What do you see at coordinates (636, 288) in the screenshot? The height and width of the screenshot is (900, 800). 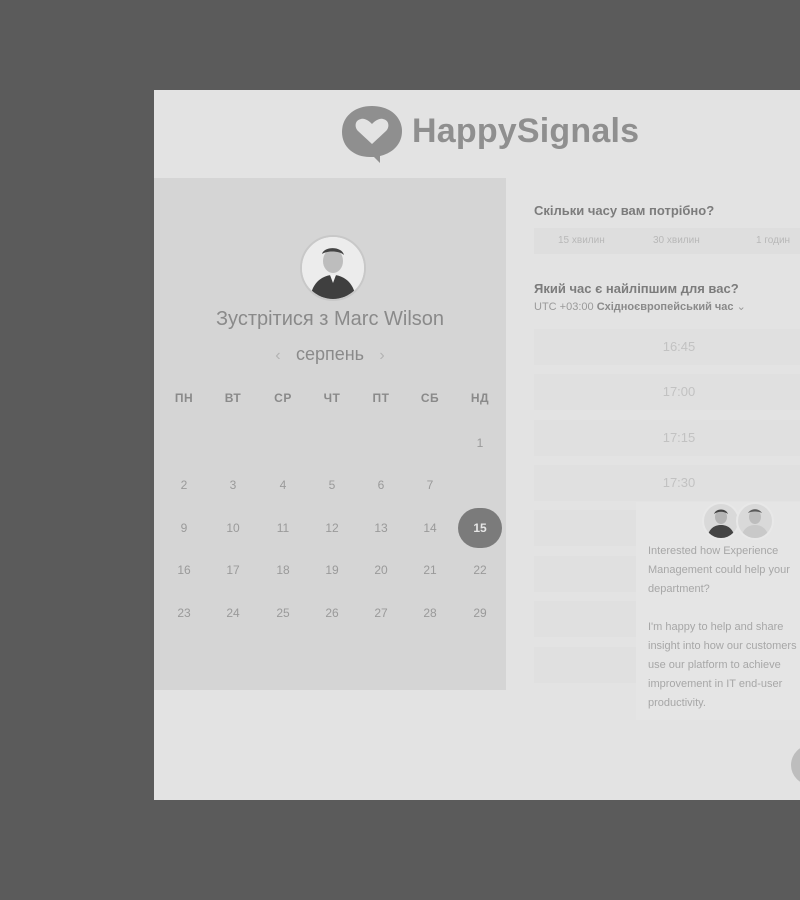 I see `time-question: Який час є найліпшим для вас?` at bounding box center [636, 288].